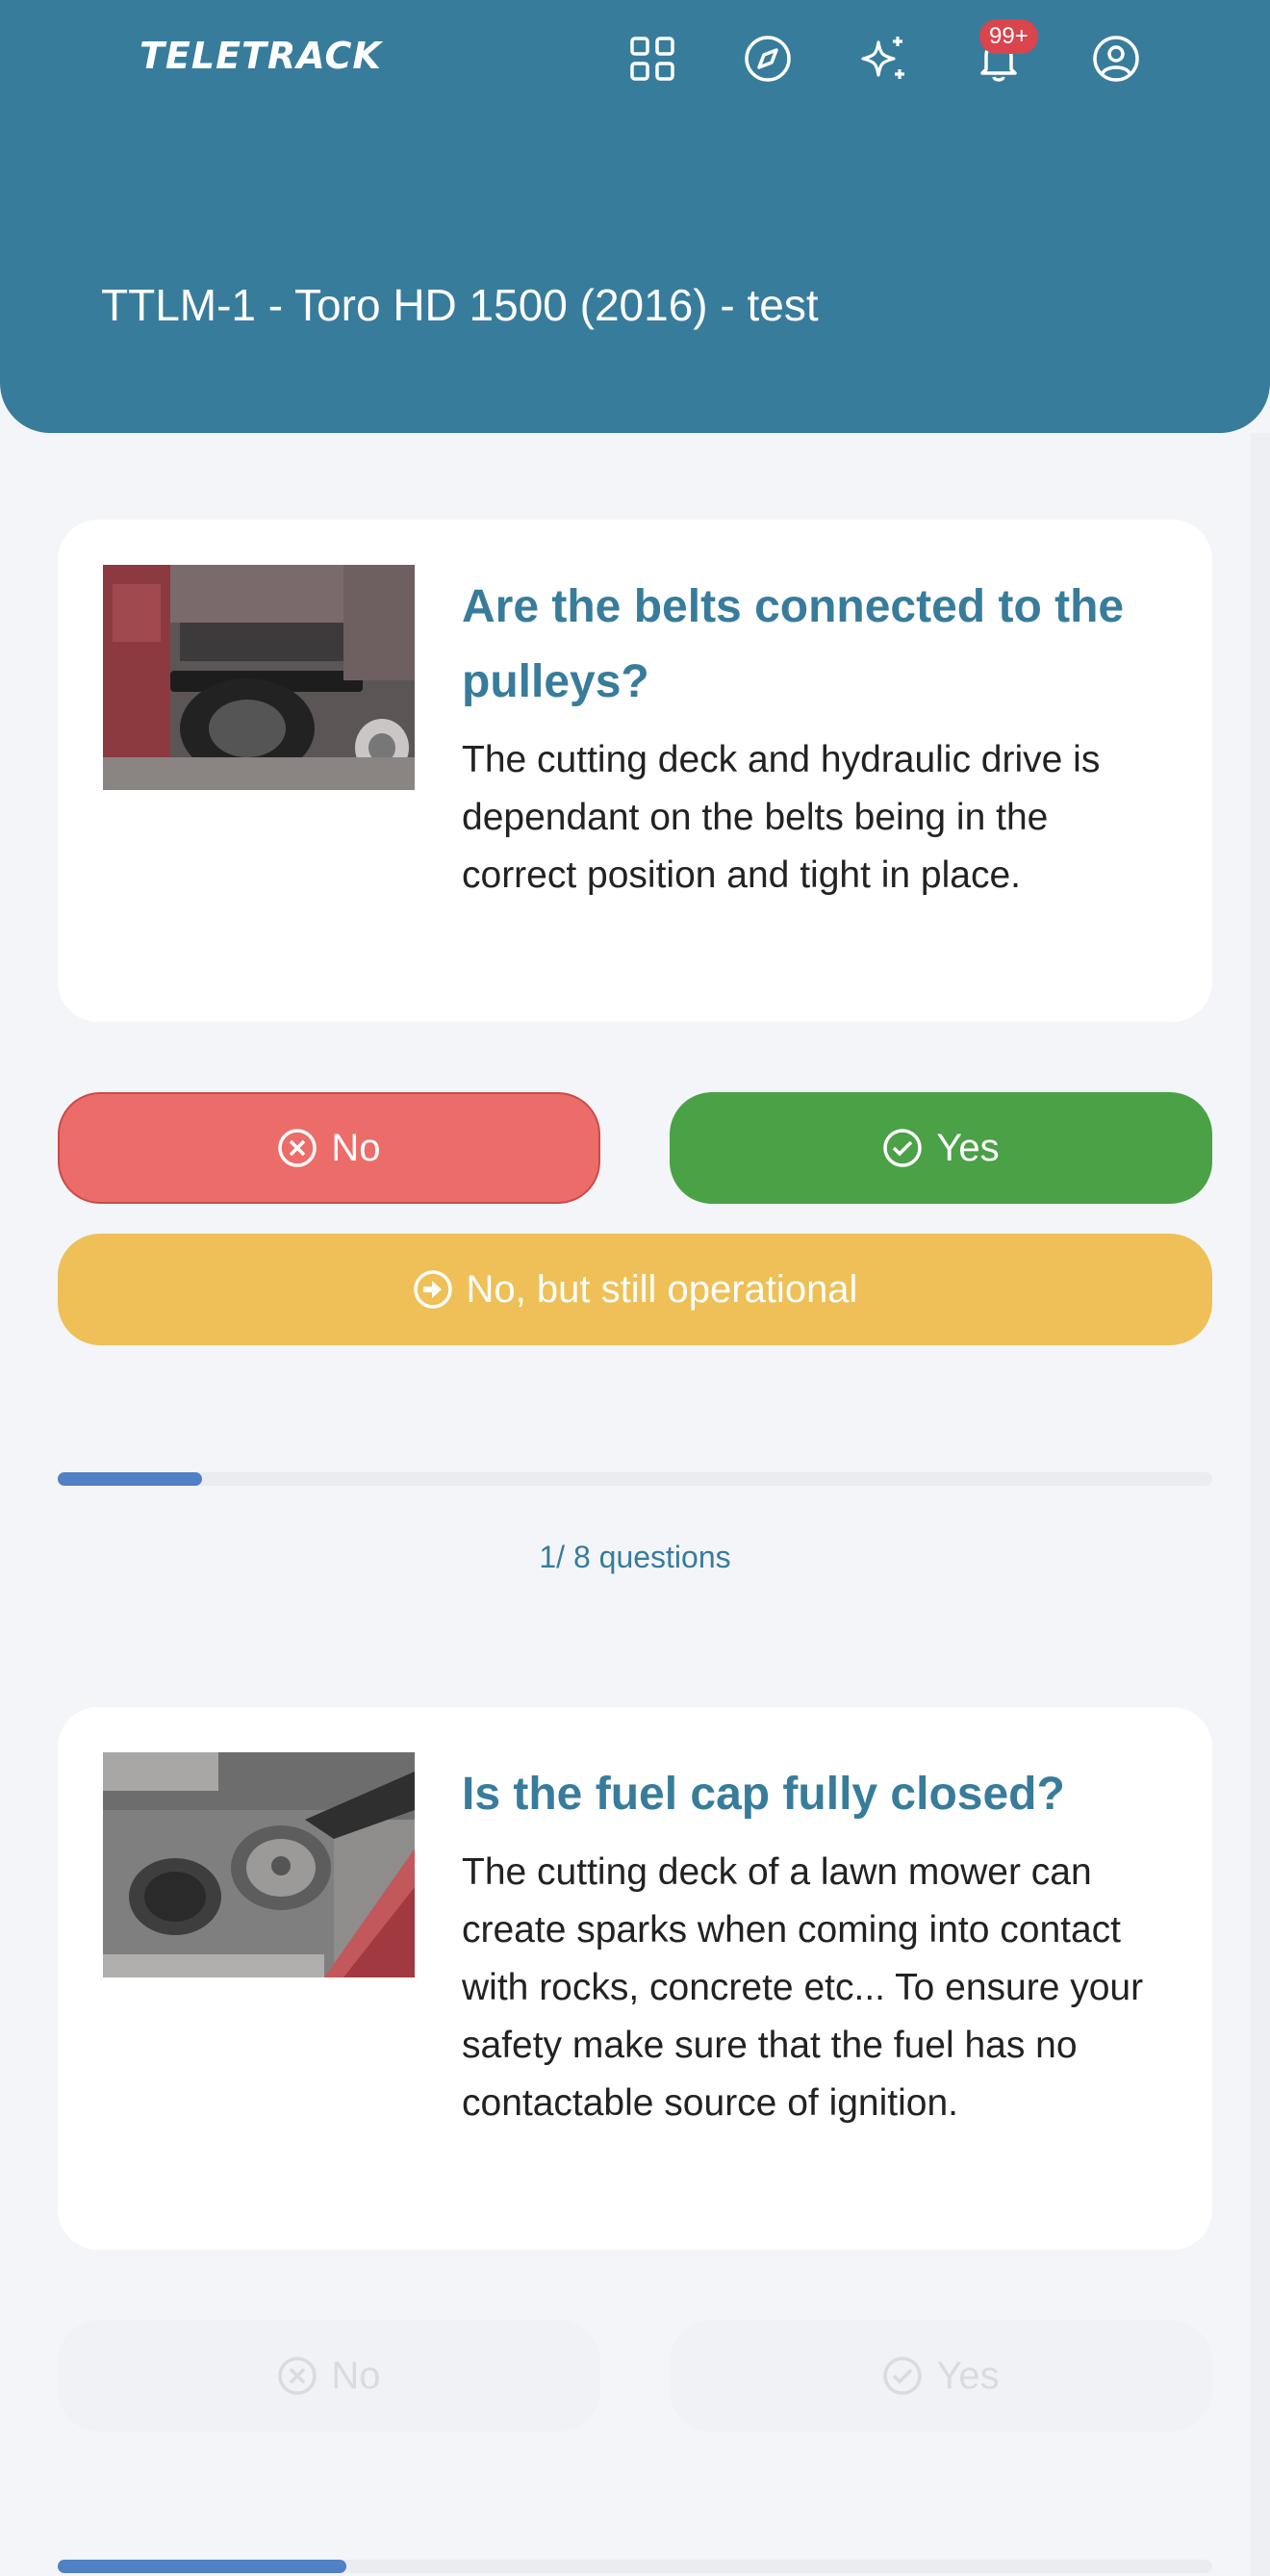 Image resolution: width=1270 pixels, height=2576 pixels. I want to click on no-but-operational-button: No, but still operational, so click(635, 1289).